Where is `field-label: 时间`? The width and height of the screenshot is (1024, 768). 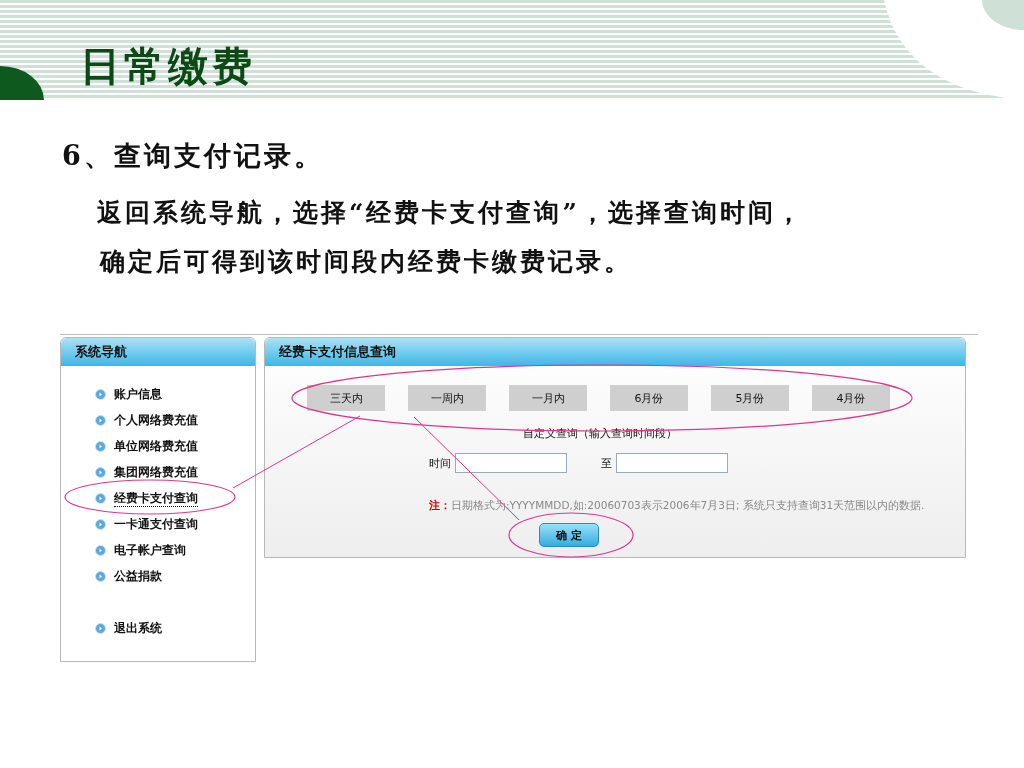 field-label: 时间 is located at coordinates (440, 463).